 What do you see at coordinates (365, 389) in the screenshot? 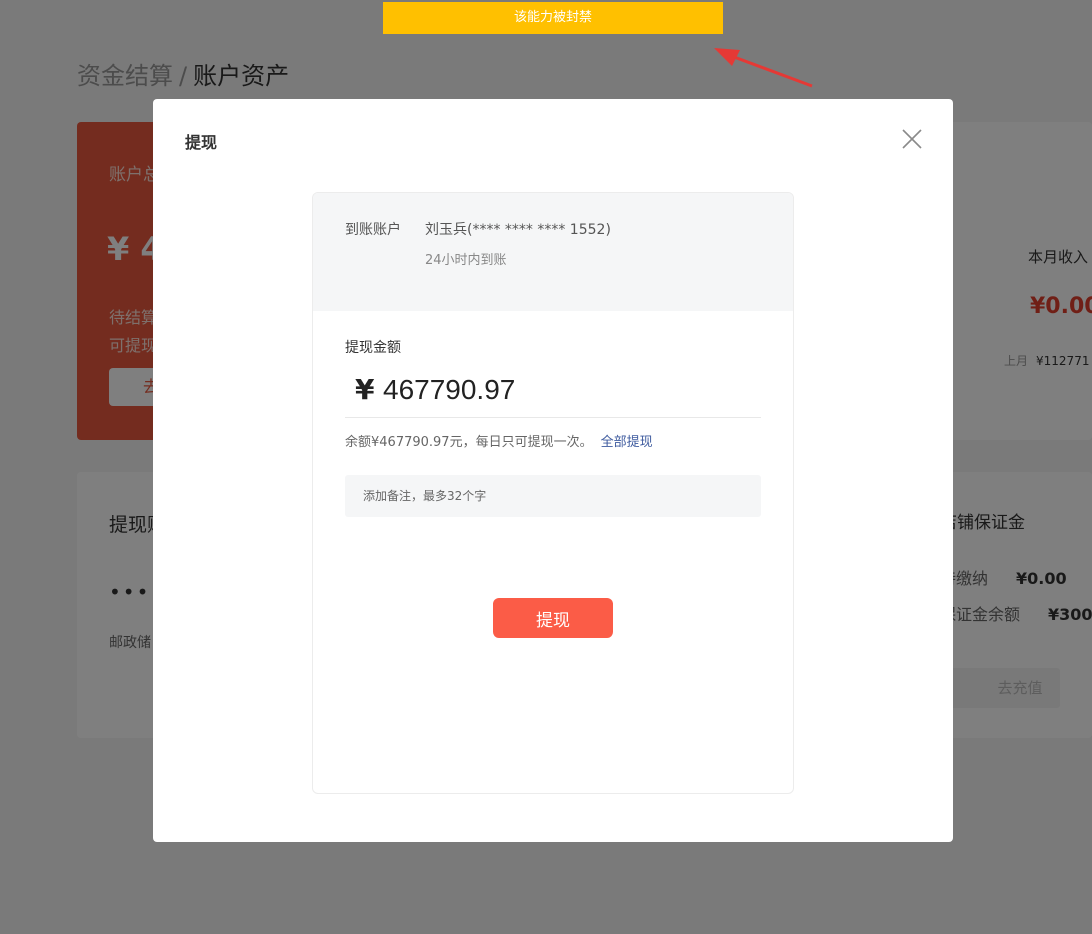
I see `yen-icon: ¥` at bounding box center [365, 389].